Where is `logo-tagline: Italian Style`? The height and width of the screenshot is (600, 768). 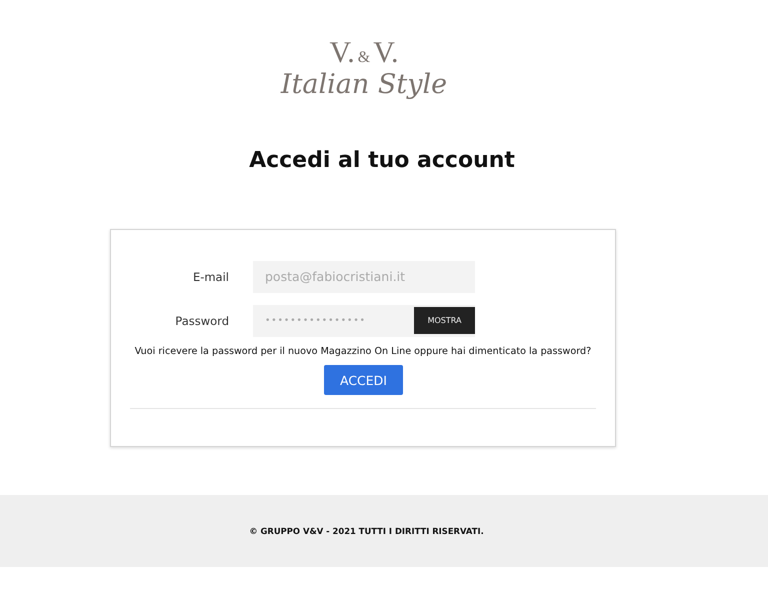
logo-tagline: Italian Style is located at coordinates (364, 85).